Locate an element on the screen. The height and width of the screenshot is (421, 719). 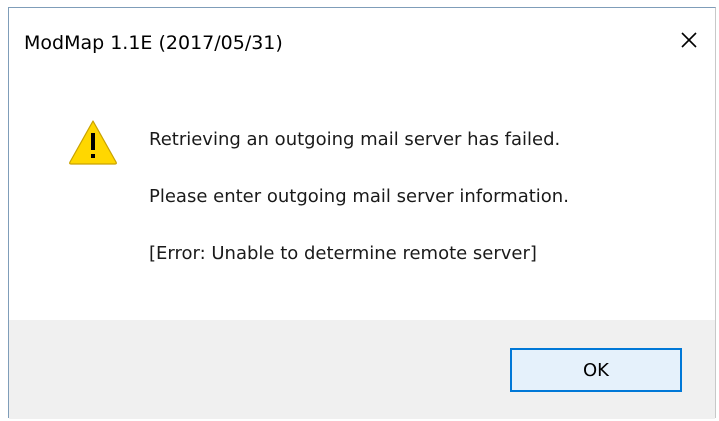
close-button is located at coordinates (689, 40).